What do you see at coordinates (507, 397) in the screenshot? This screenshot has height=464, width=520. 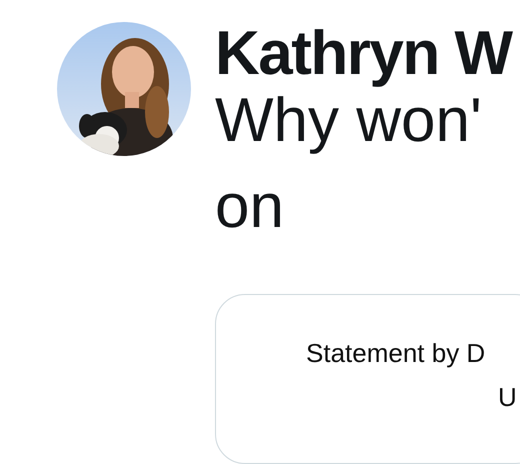 I see `card-text: U` at bounding box center [507, 397].